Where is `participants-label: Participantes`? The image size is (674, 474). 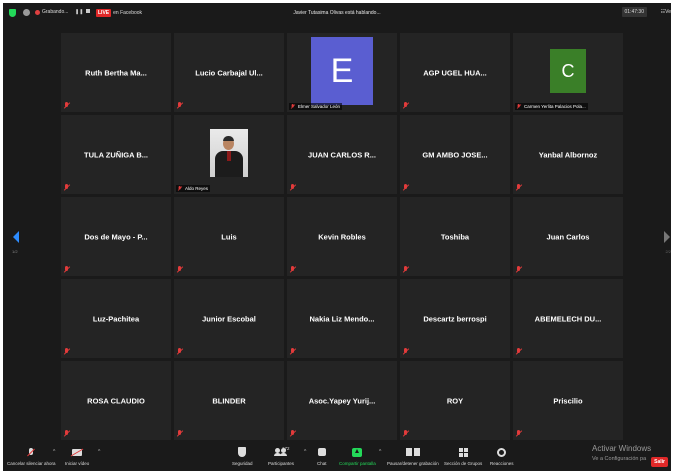
participants-label: Participantes is located at coordinates (280, 463).